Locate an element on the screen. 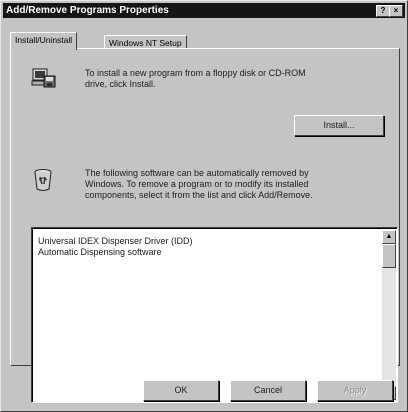  apply-button-label: Apply is located at coordinates (355, 390).